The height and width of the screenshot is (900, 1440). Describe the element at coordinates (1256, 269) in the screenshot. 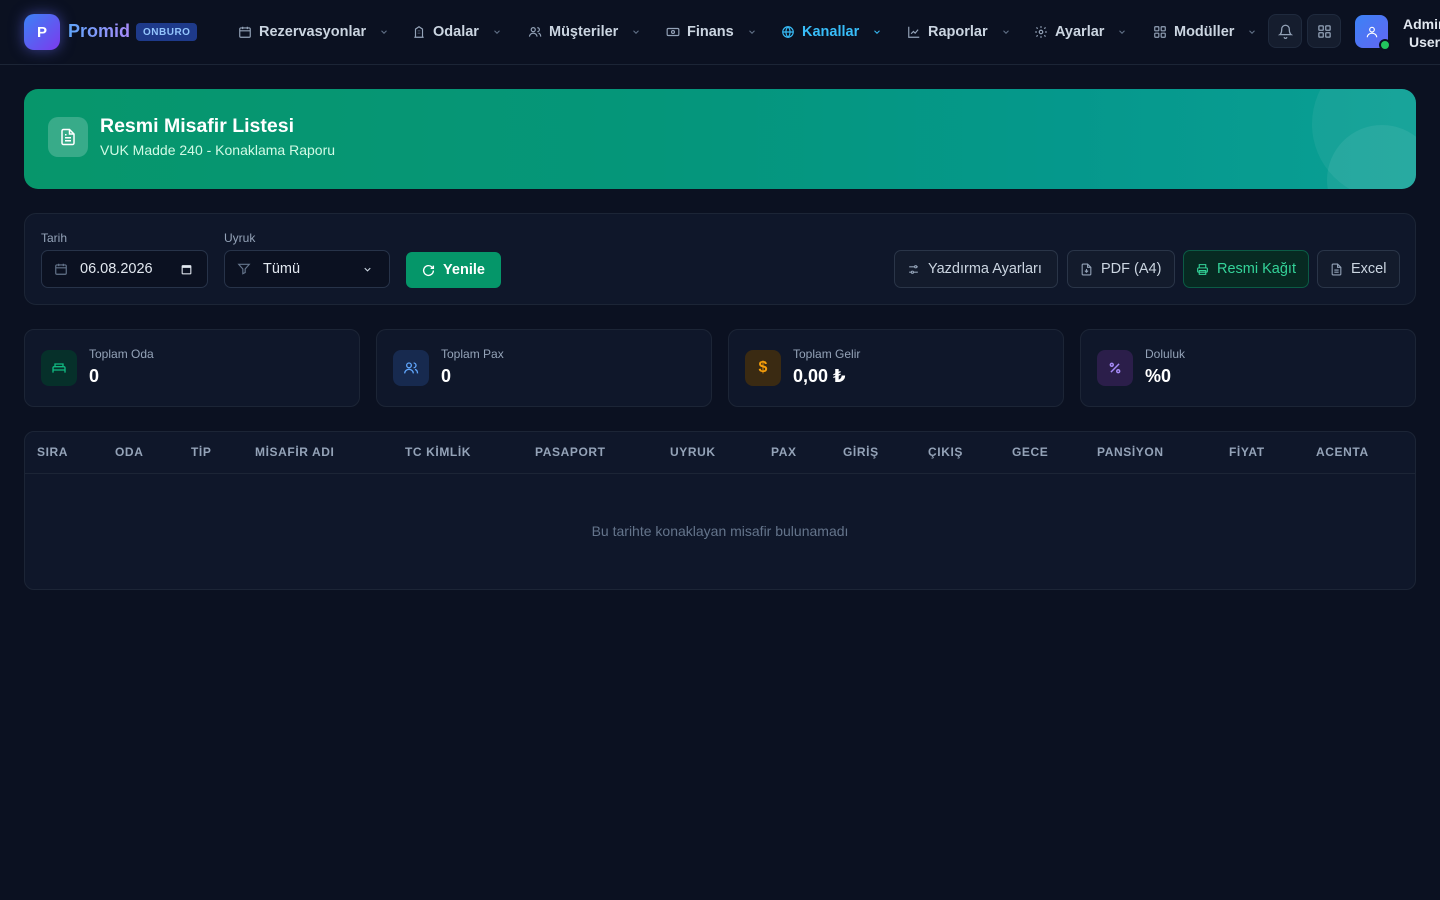

I see `official-paper-label: Resmi Kağıt` at that location.